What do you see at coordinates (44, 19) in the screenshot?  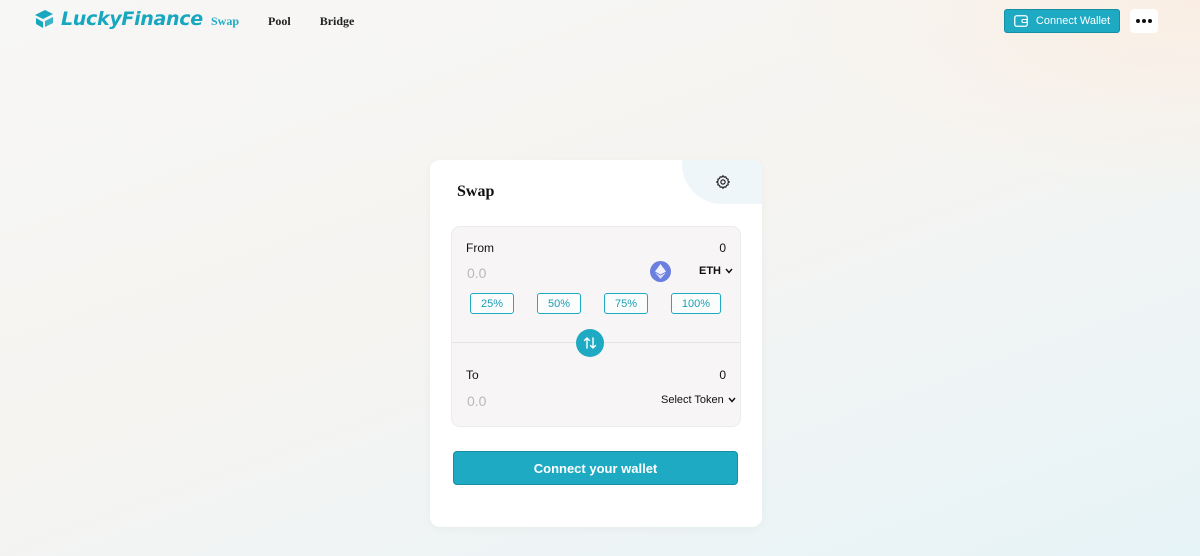 I see `logo-icon` at bounding box center [44, 19].